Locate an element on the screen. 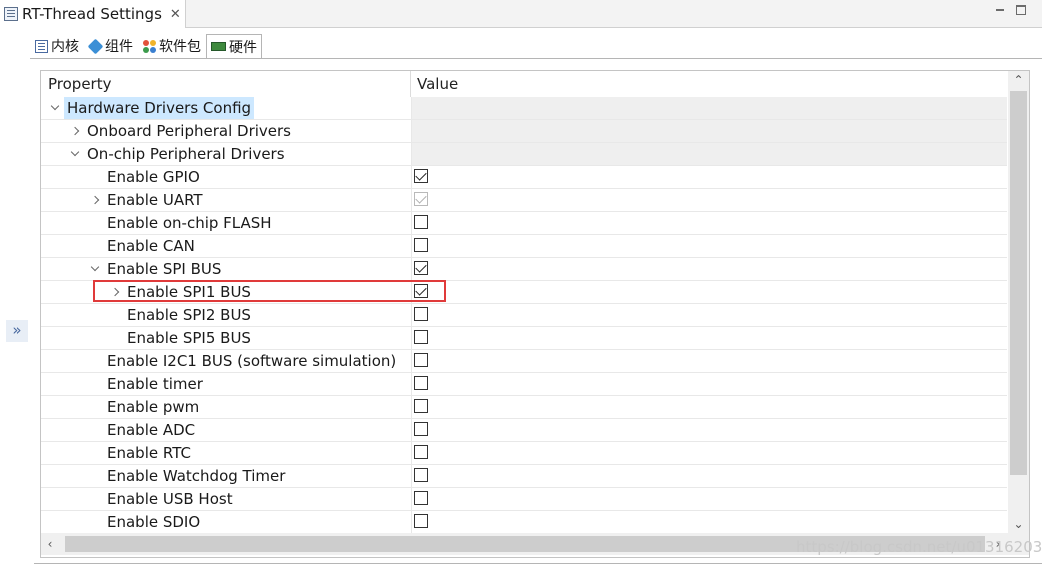  editor-tab-title: RT-Thread Settings is located at coordinates (92, 14).